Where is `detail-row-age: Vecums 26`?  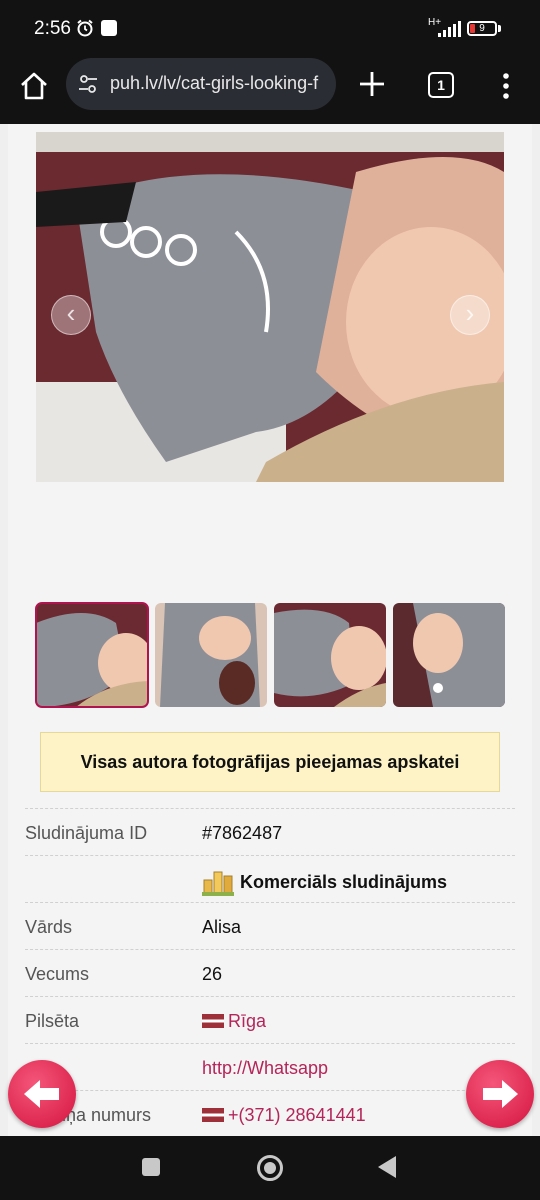 detail-row-age: Vecums 26 is located at coordinates (270, 972).